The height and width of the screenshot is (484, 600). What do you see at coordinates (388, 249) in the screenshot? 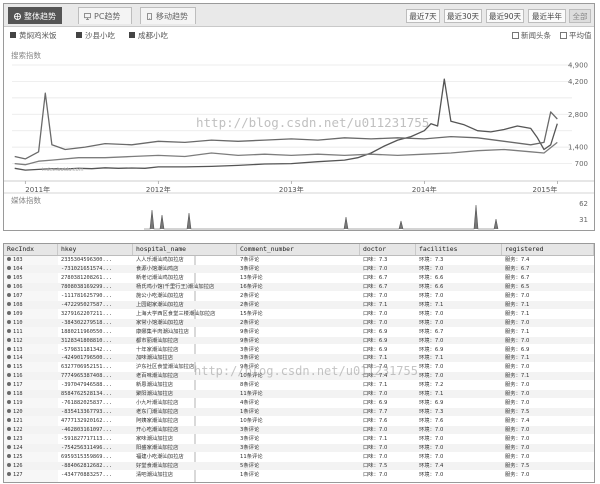
I see `column-header: doctor` at bounding box center [388, 249].